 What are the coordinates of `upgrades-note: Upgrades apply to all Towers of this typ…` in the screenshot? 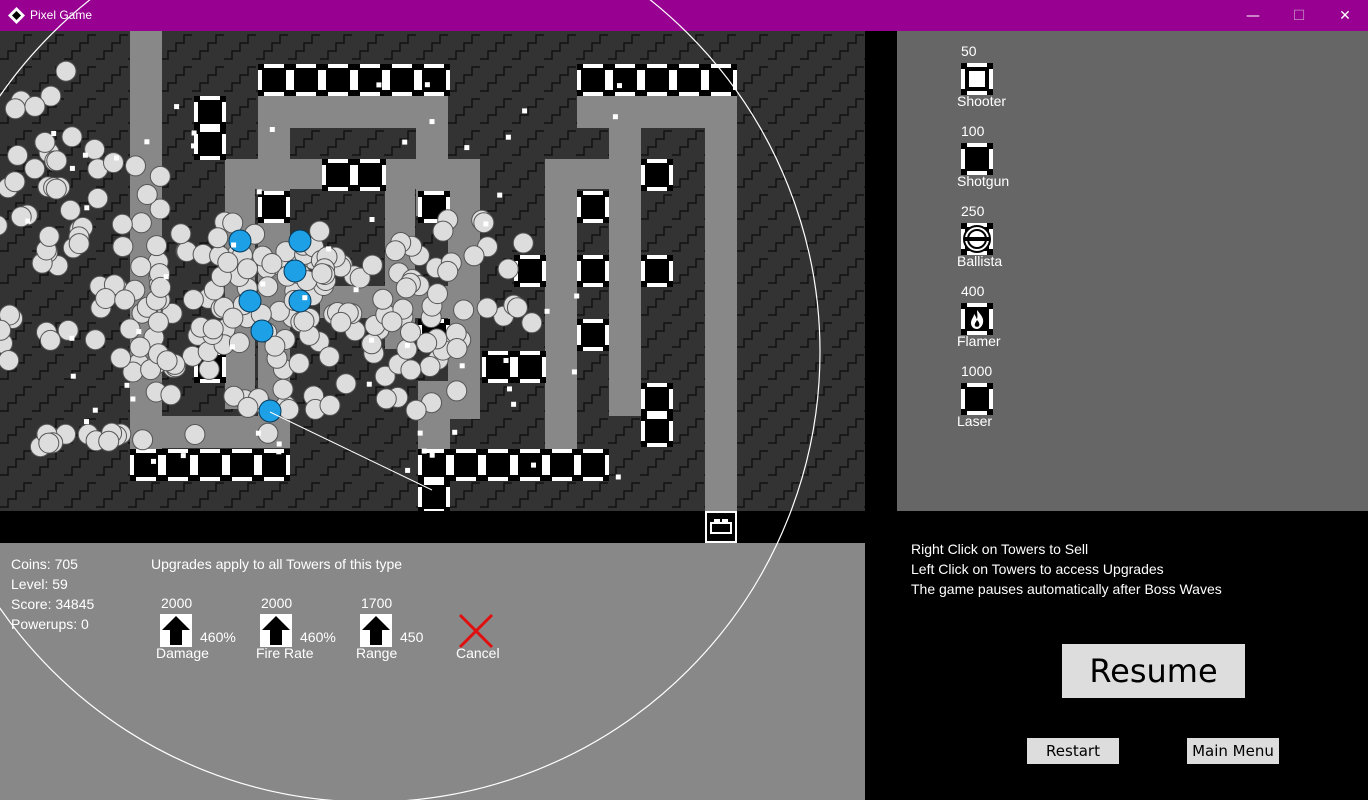 It's located at (277, 564).